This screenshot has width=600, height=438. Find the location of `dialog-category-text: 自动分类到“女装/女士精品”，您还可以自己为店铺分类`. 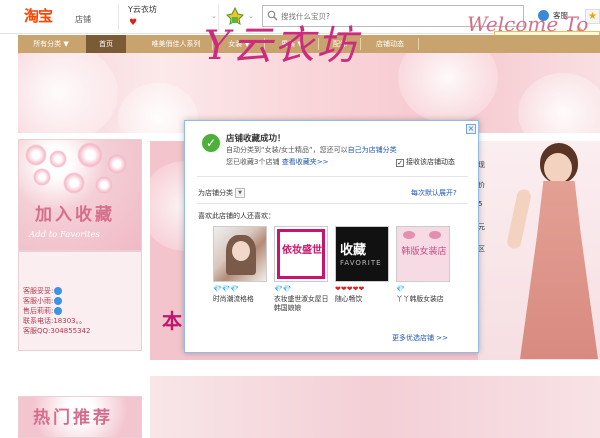

dialog-category-text: 自动分类到“女装/女士精品”，您还可以自己为店铺分类 is located at coordinates (311, 150).